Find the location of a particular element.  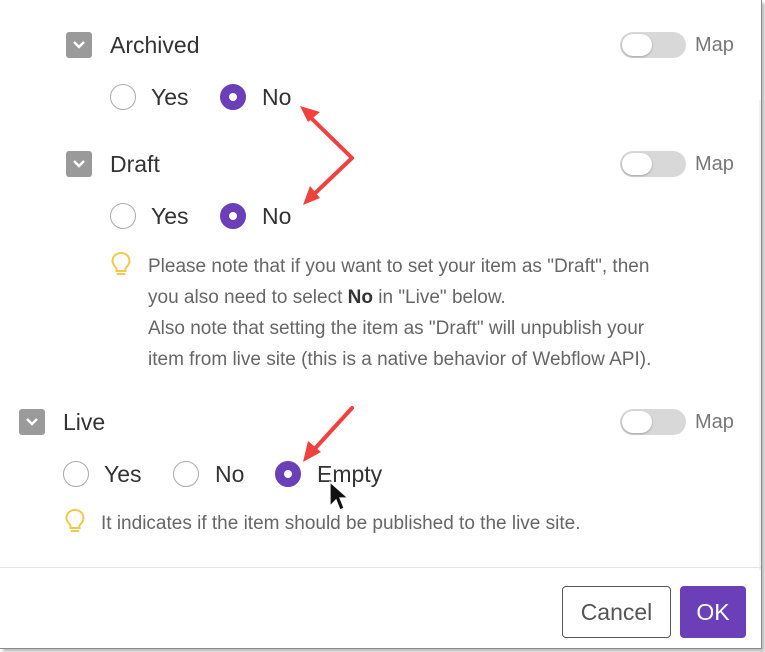

annotation-arrow-live is located at coordinates (328, 434).